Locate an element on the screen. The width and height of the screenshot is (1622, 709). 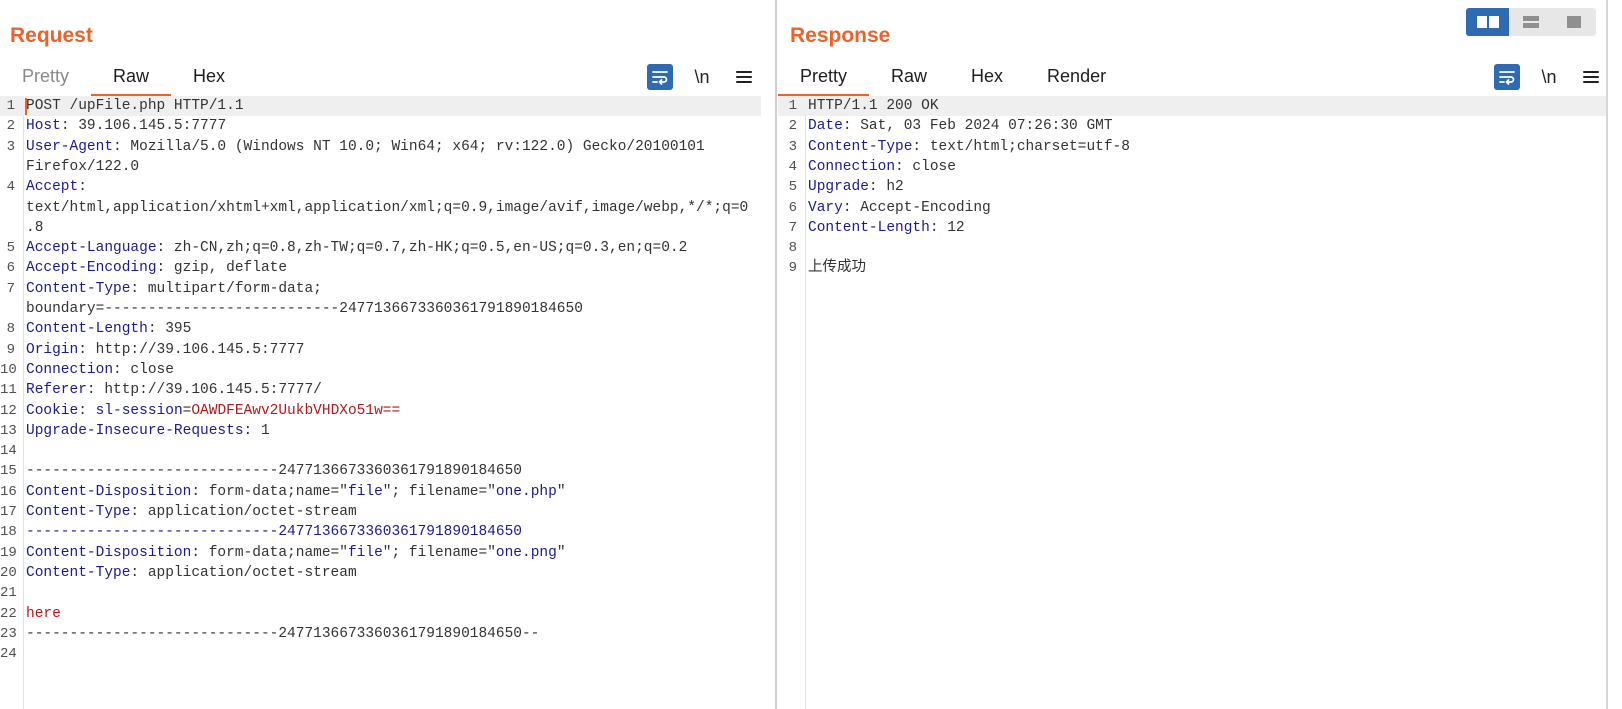
tab-render: Render is located at coordinates (1076, 78).